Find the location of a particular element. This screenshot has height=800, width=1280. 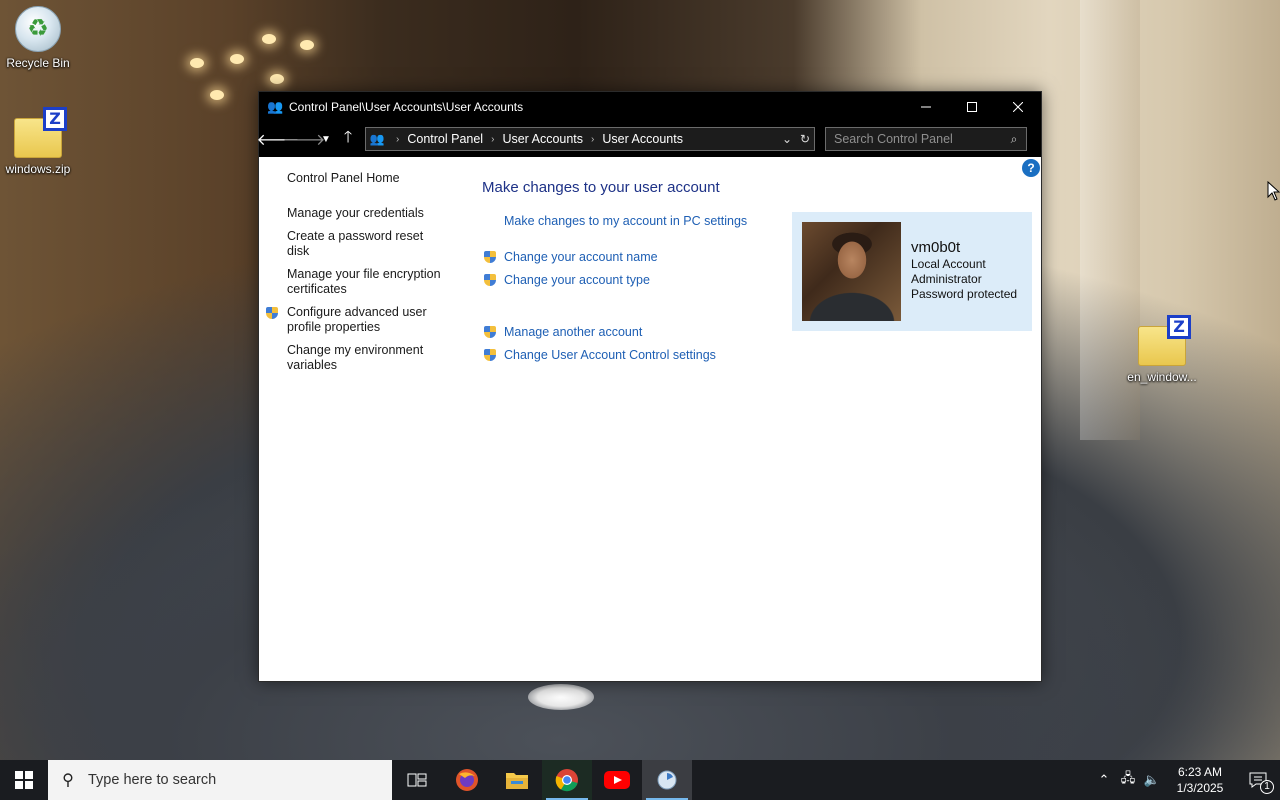

breadcrumb-user-accounts: User Accounts is located at coordinates (542, 139).